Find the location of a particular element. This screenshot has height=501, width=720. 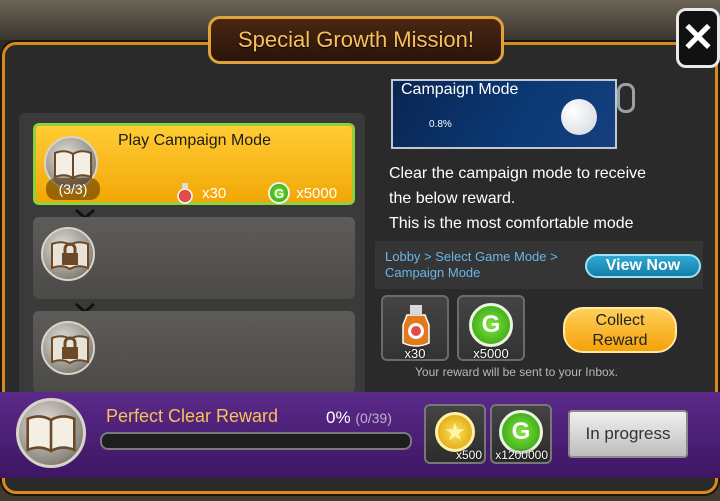

reward-qty: x1200000 is located at coordinates (521, 455).